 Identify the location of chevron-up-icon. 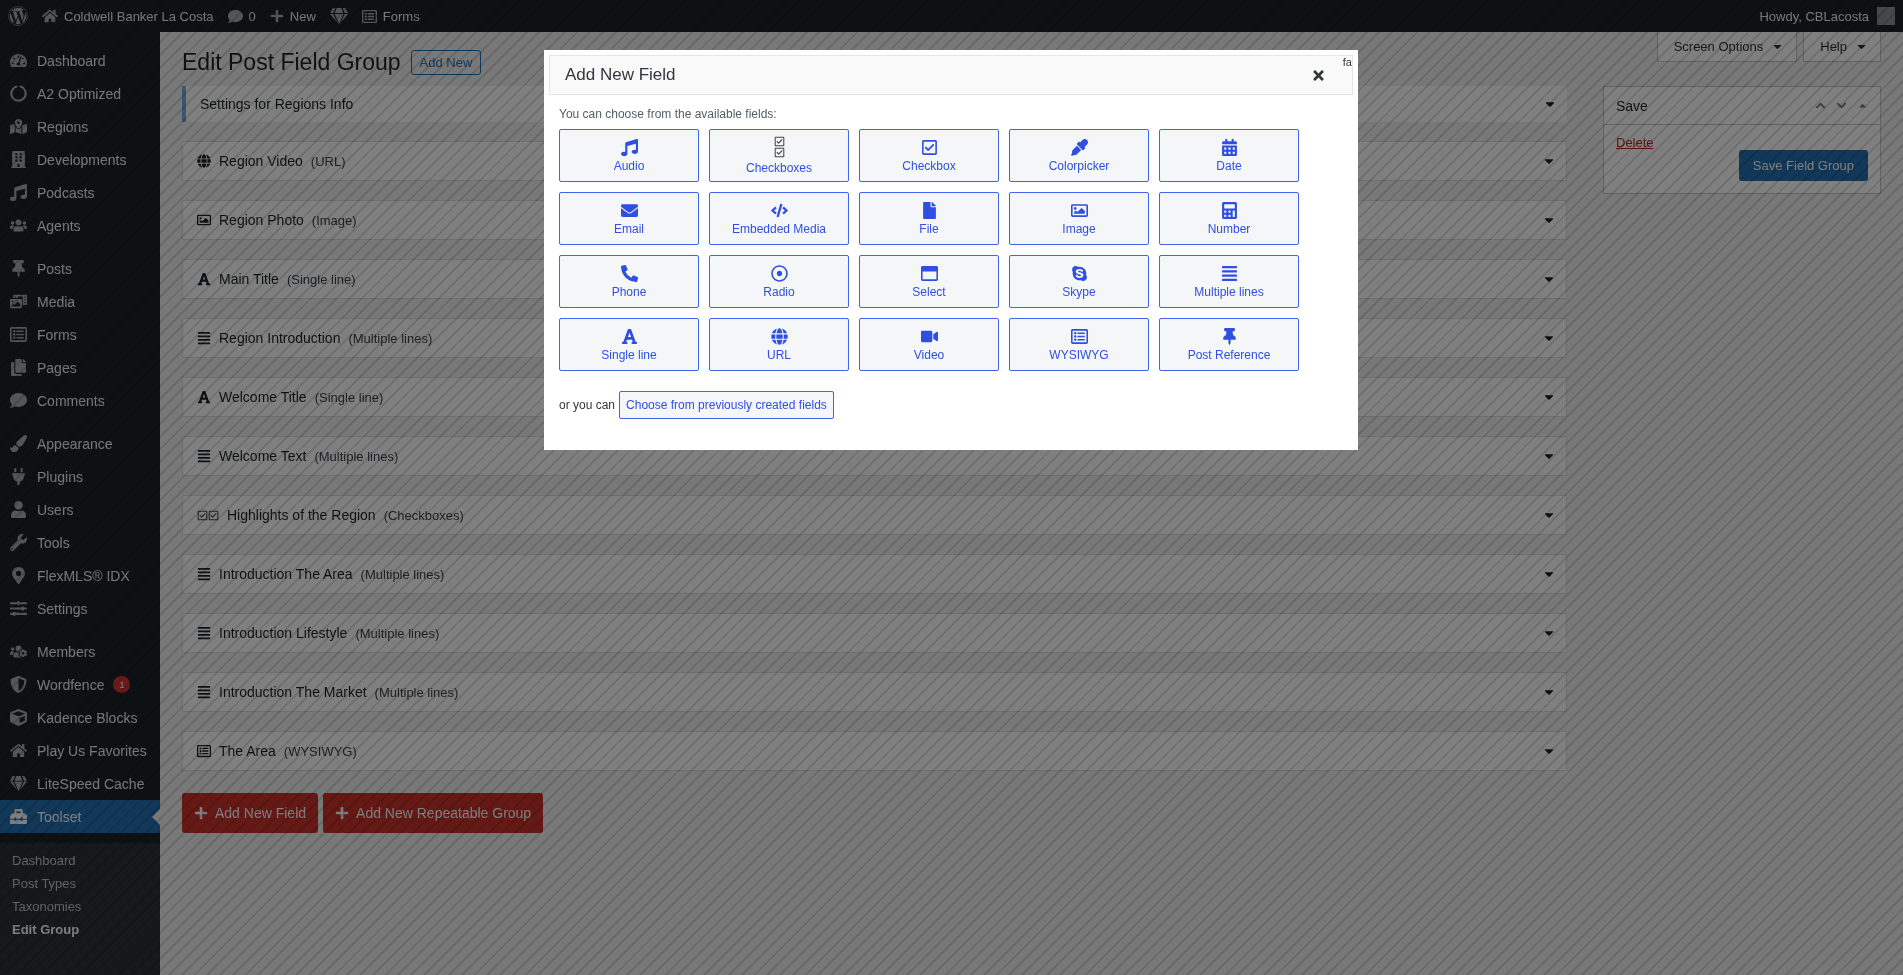
(1820, 105).